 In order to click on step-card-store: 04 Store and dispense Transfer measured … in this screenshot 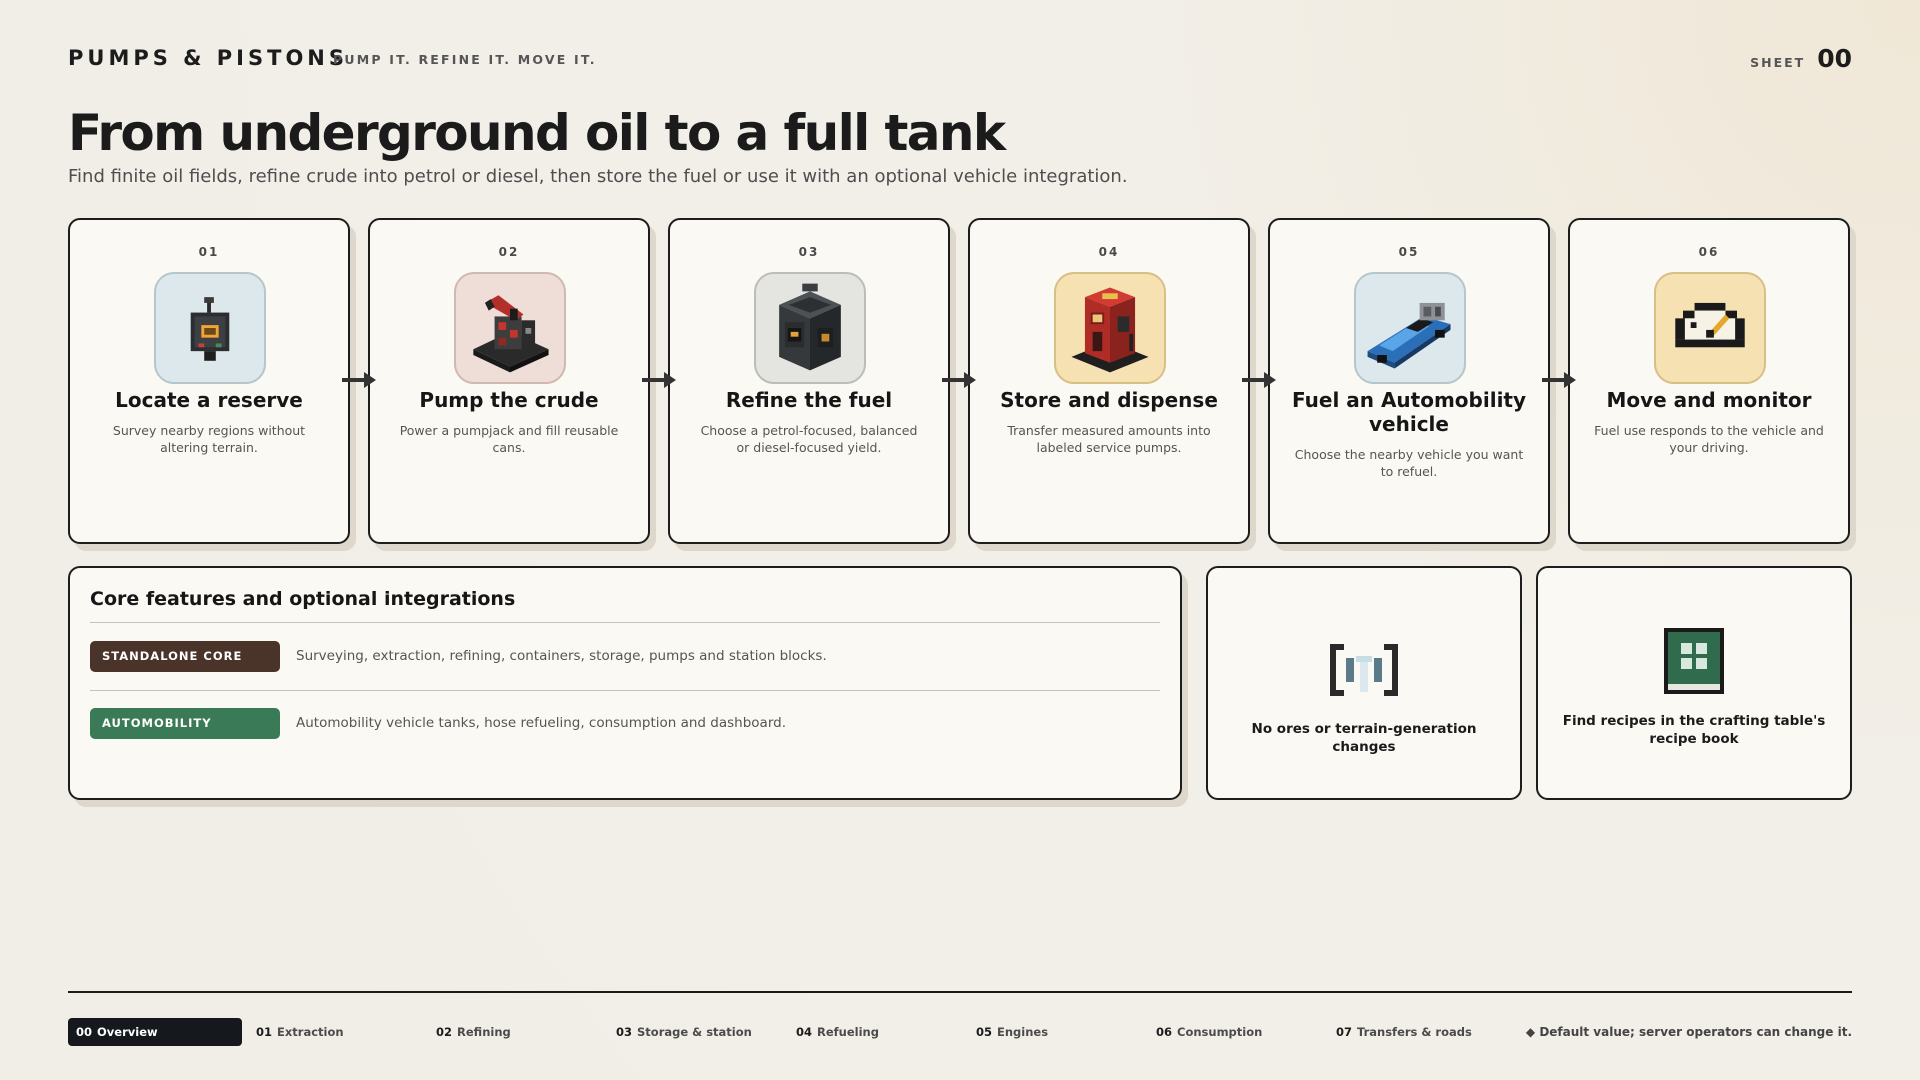, I will do `click(1109, 381)`.